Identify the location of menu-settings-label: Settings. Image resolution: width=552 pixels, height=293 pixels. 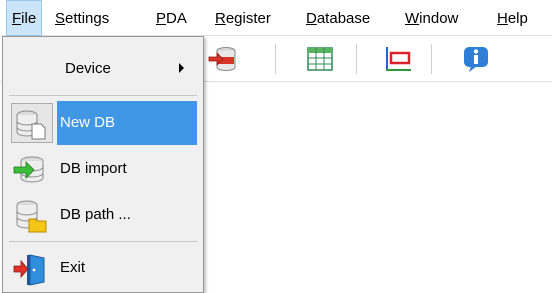
(82, 18).